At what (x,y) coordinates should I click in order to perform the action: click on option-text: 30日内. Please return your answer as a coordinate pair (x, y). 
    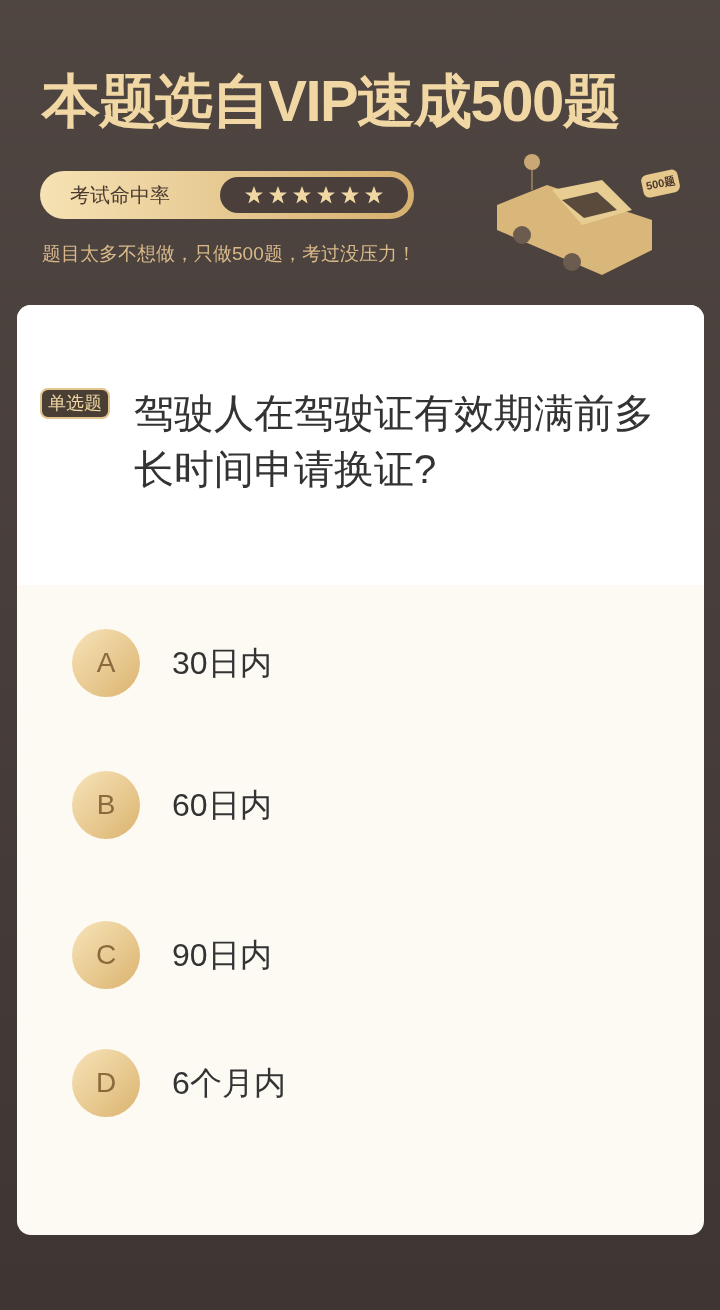
    Looking at the image, I should click on (222, 663).